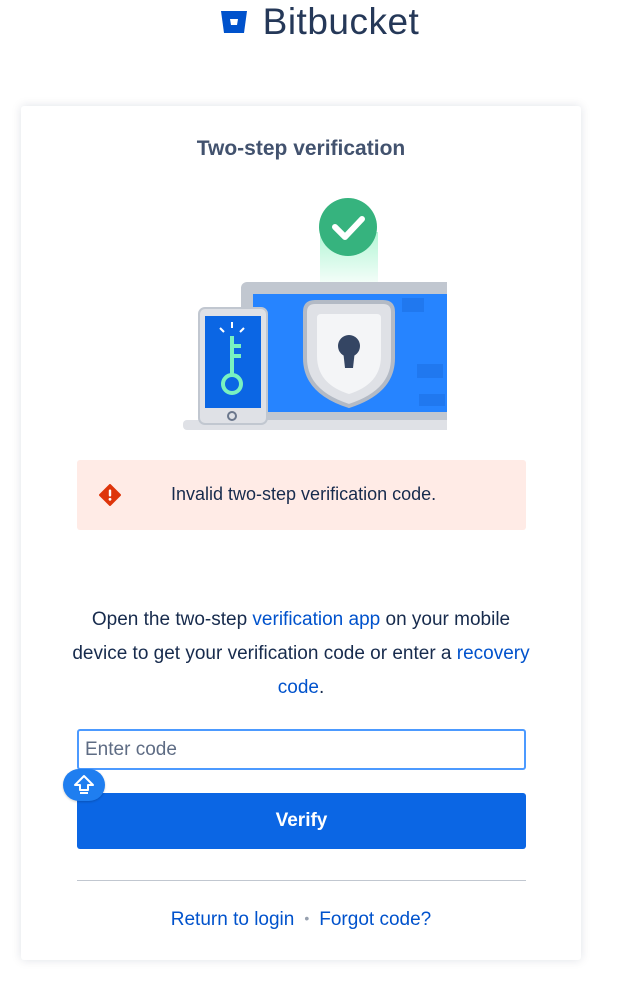 The image size is (638, 999). Describe the element at coordinates (349, 354) in the screenshot. I see `shield-lock-icon` at that location.